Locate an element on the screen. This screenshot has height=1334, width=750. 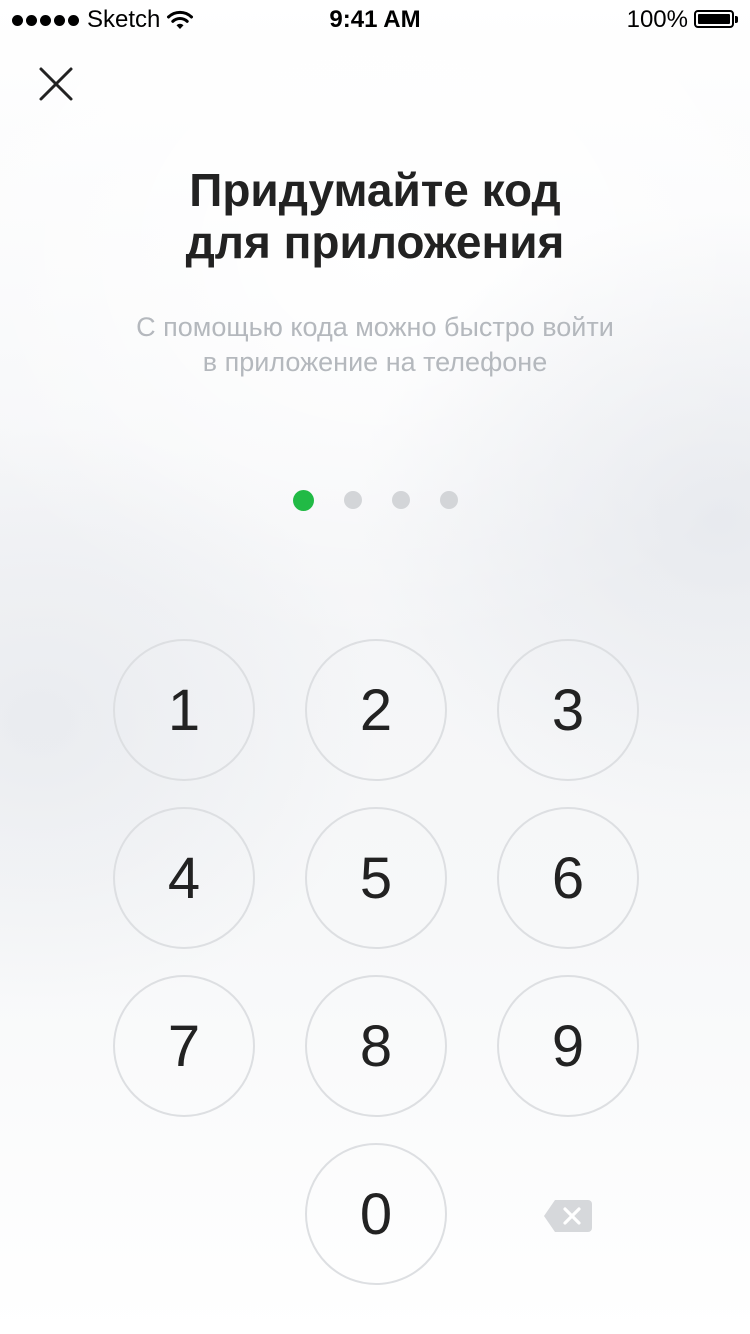
keypad-key-9: 9 is located at coordinates (568, 1046).